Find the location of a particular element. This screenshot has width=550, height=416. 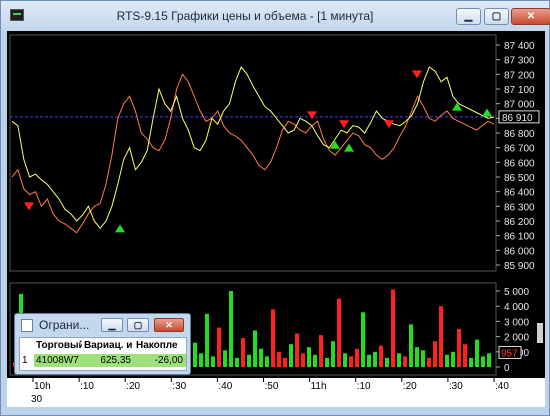

volume-tick-label: 2 000 is located at coordinates (516, 338).